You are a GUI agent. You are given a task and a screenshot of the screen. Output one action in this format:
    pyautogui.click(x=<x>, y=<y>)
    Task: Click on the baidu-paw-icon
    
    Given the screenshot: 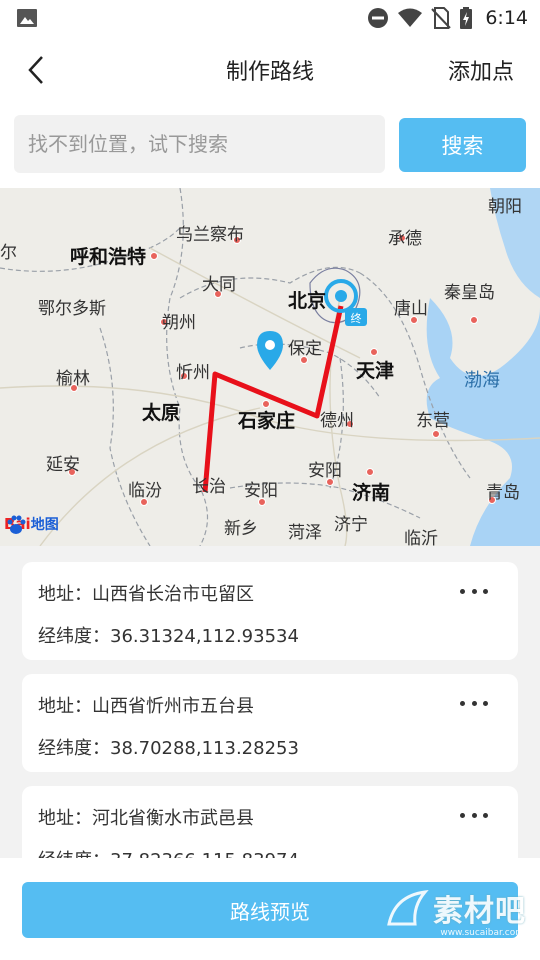 What is the action you would take?
    pyautogui.click(x=16, y=524)
    